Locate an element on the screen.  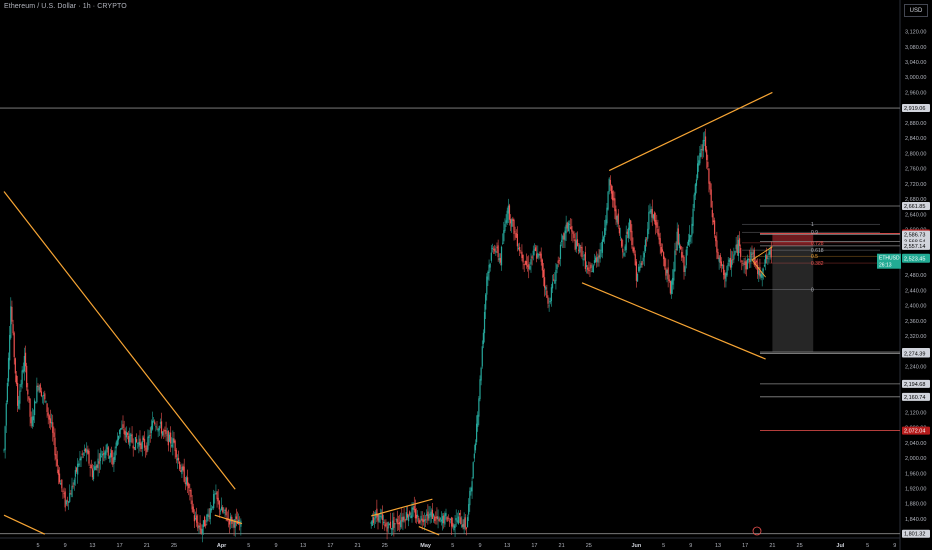
fib-level-label: 0.5 is located at coordinates (814, 257).